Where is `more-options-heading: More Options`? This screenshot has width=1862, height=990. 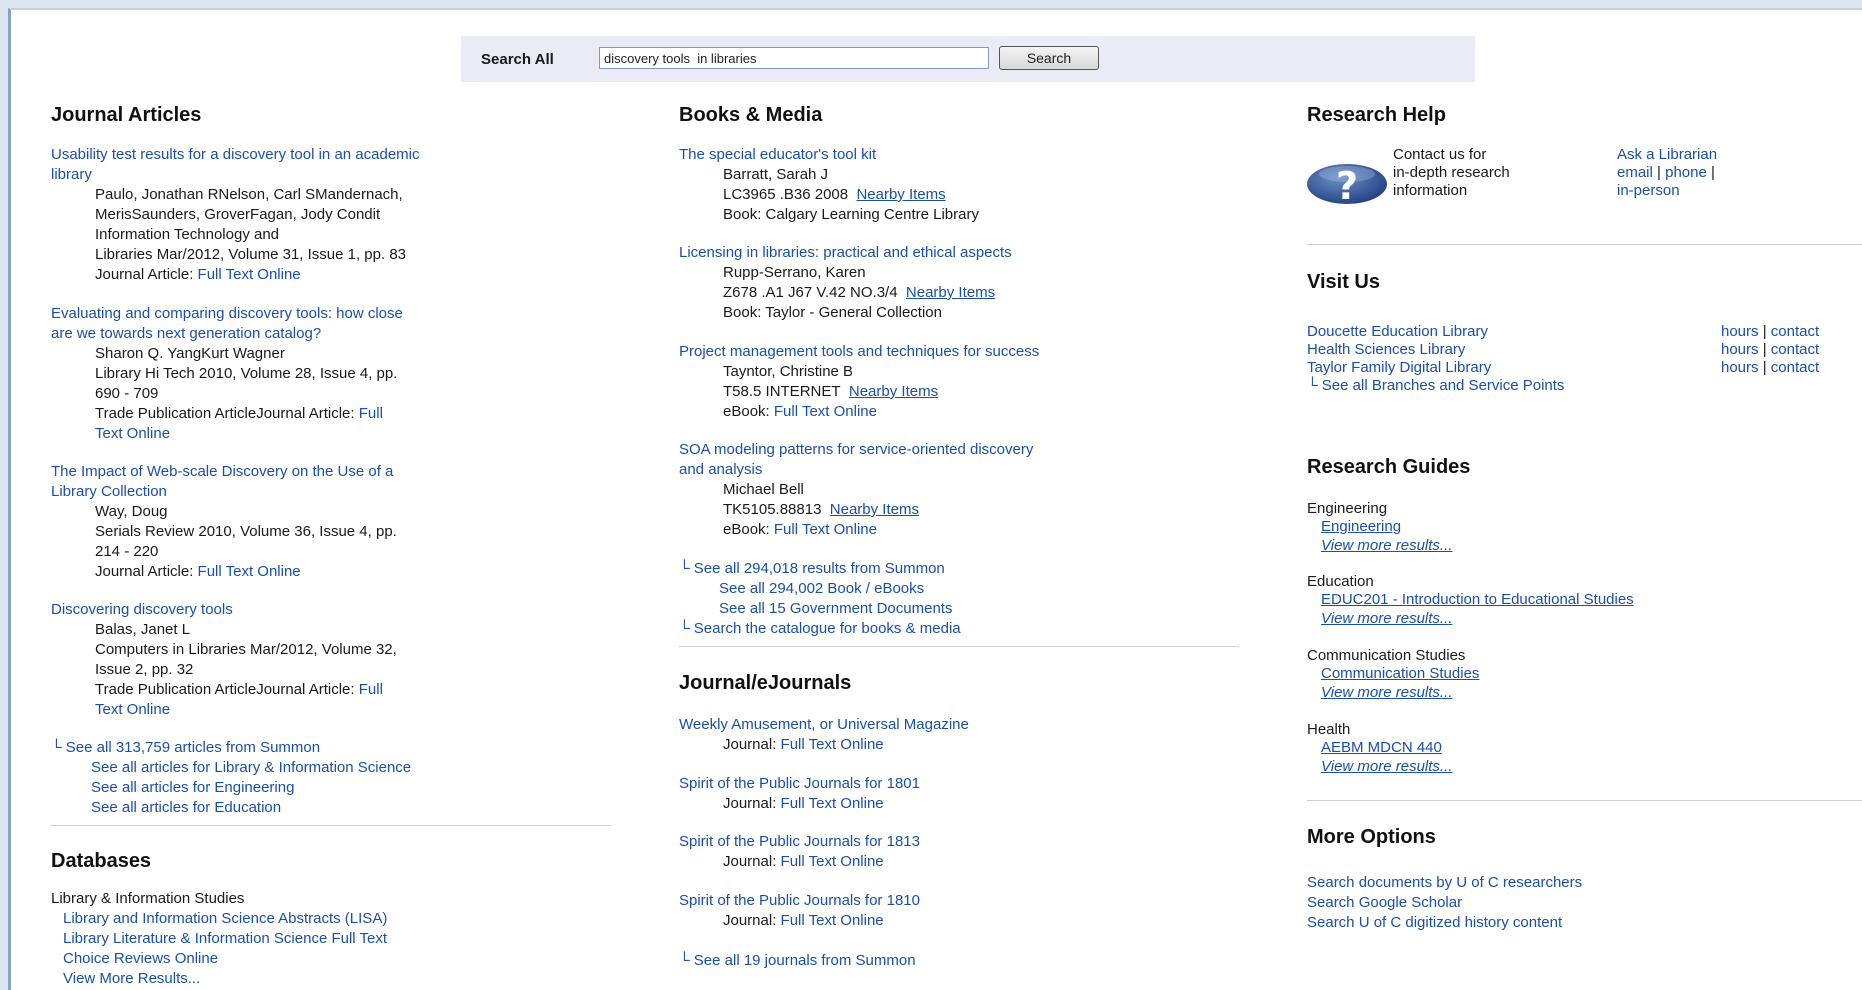 more-options-heading: More Options is located at coordinates (1371, 837).